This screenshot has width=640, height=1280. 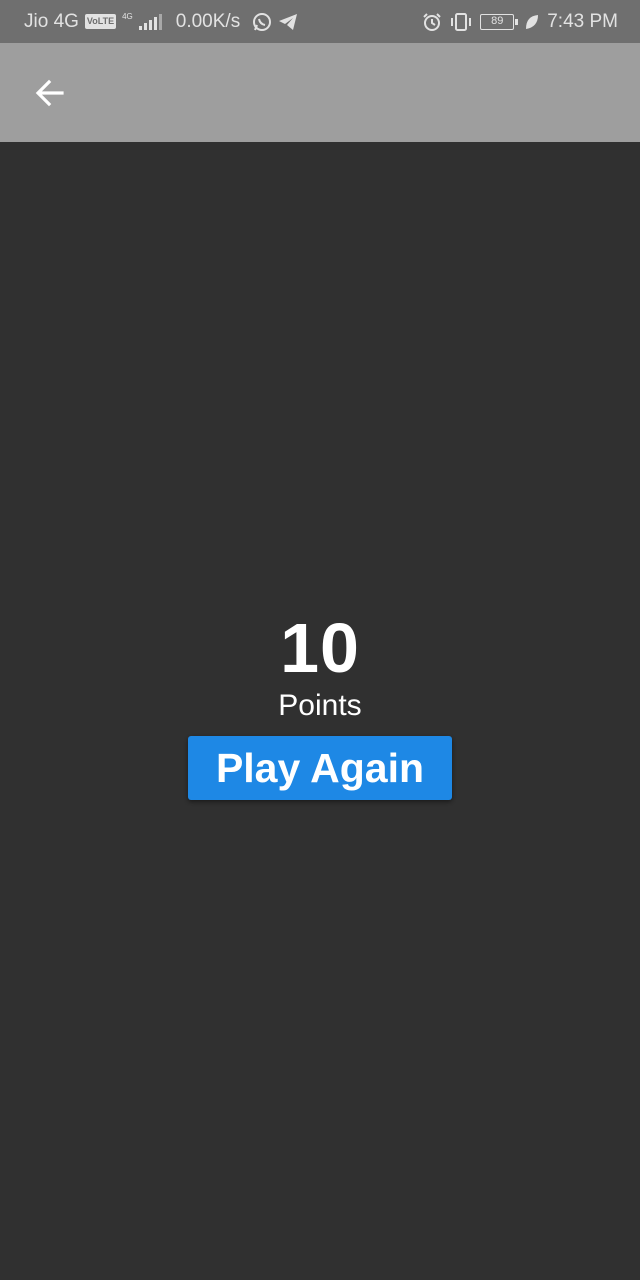 What do you see at coordinates (150, 21) in the screenshot?
I see `signal-strength-icon` at bounding box center [150, 21].